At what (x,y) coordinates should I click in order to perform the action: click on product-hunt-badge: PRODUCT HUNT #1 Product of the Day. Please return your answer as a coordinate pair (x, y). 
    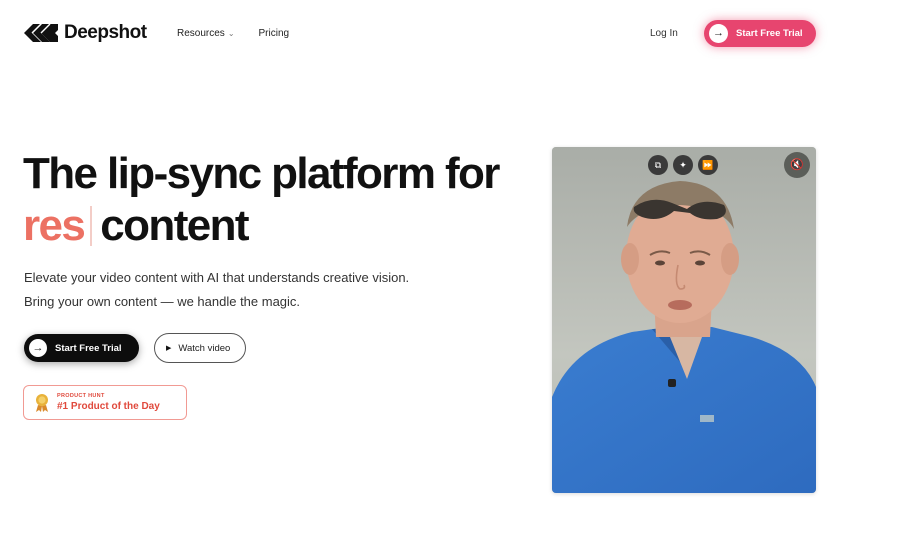
    Looking at the image, I should click on (105, 402).